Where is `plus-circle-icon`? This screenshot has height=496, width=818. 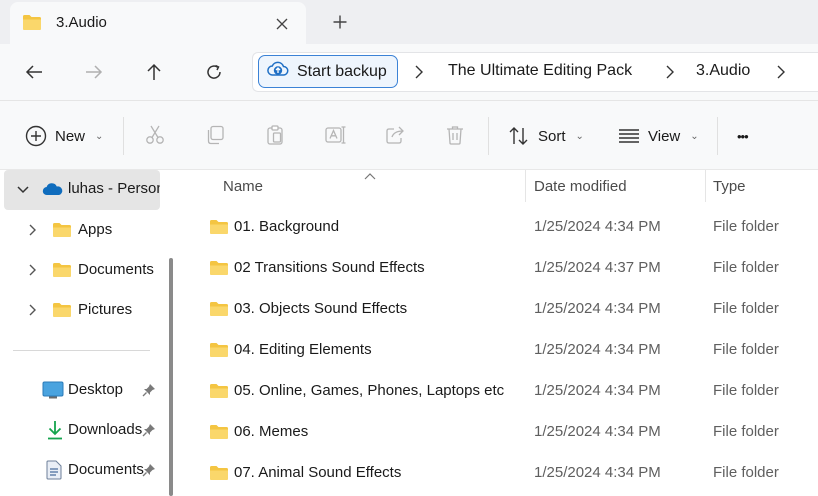 plus-circle-icon is located at coordinates (36, 136).